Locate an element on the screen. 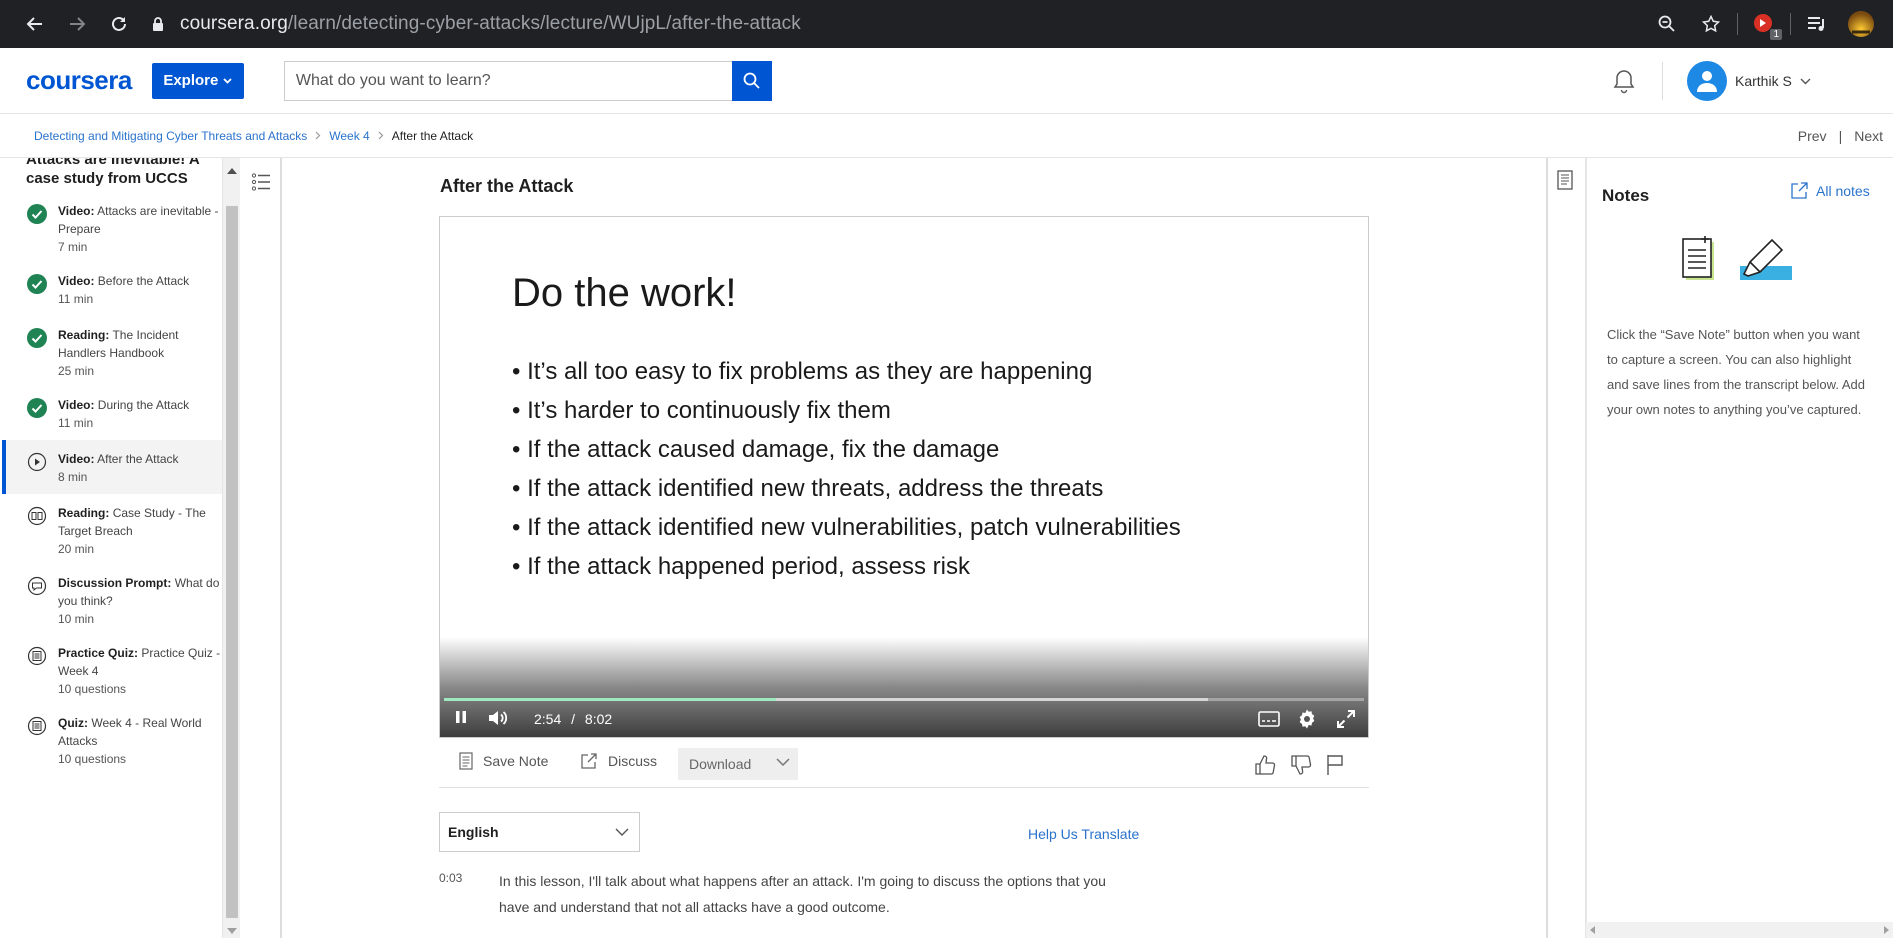 The image size is (1893, 938). lock-icon is located at coordinates (160, 24).